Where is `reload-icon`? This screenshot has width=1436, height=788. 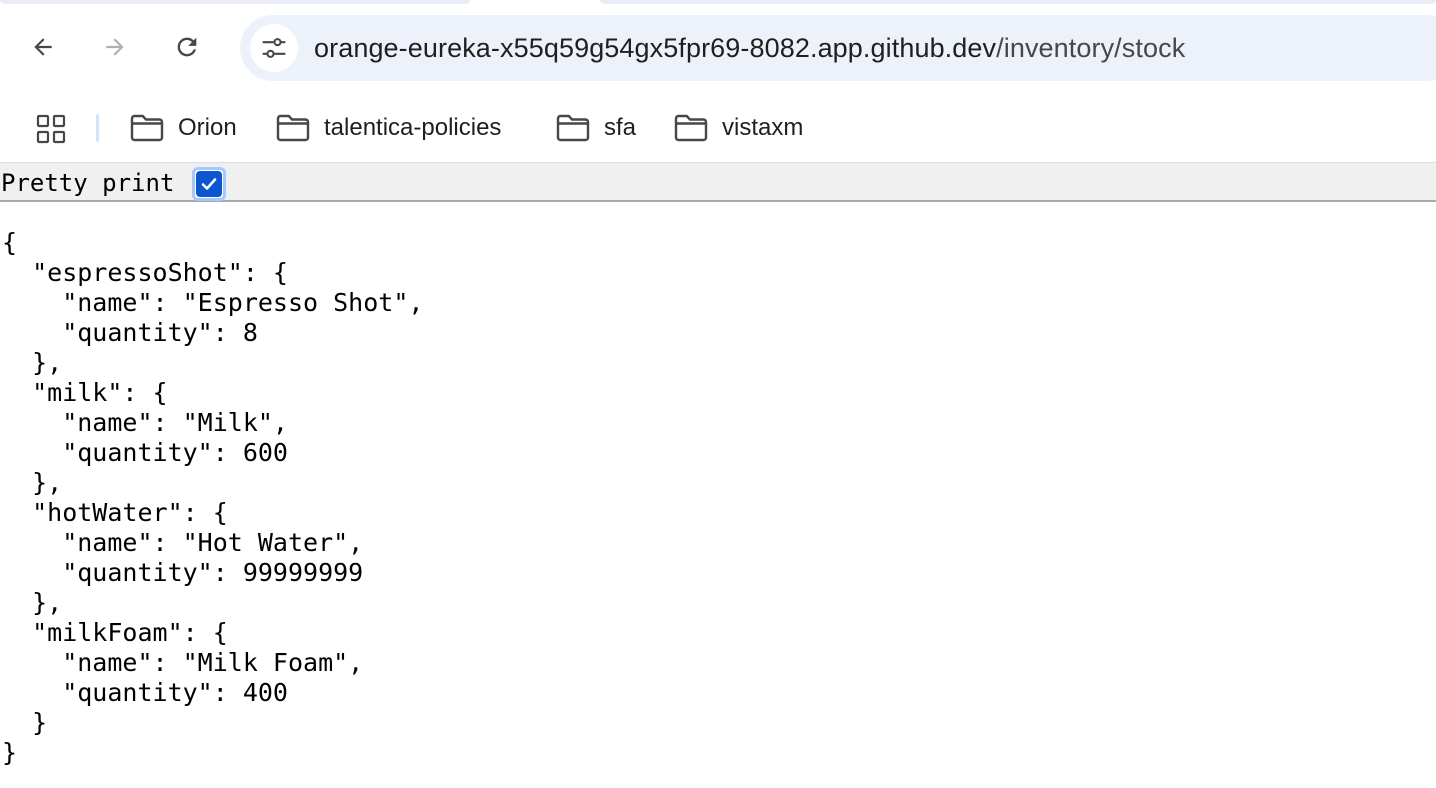 reload-icon is located at coordinates (187, 47).